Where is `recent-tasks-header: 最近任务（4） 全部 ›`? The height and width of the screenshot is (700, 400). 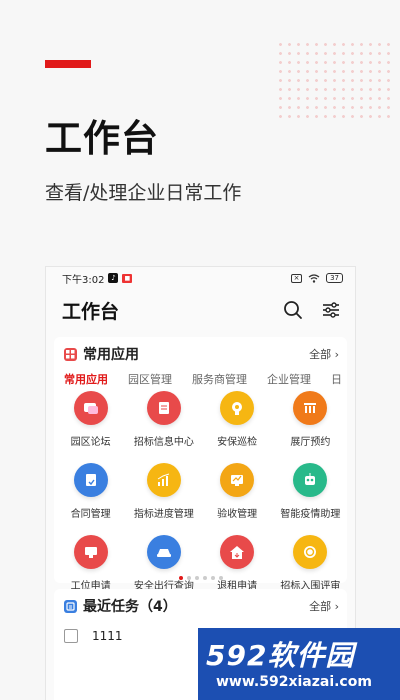 recent-tasks-header: 最近任务（4） 全部 › is located at coordinates (200, 606).